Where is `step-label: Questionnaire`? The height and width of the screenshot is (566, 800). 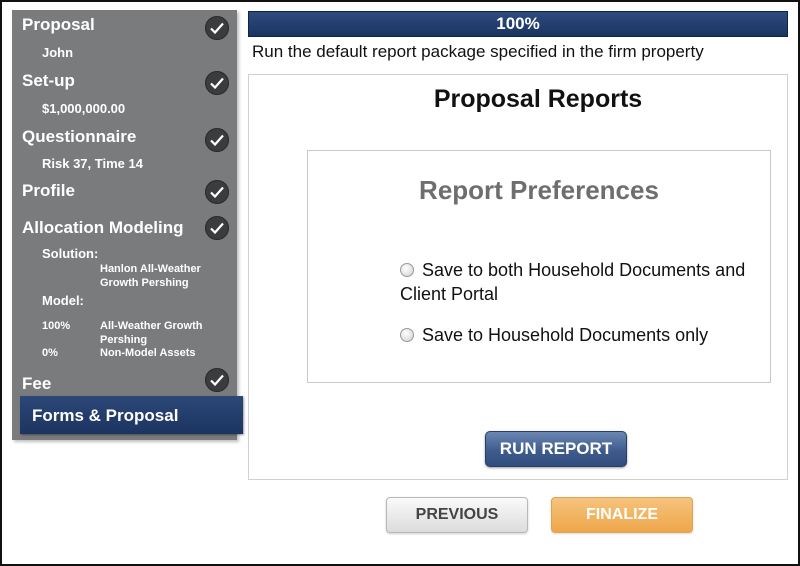 step-label: Questionnaire is located at coordinates (79, 136).